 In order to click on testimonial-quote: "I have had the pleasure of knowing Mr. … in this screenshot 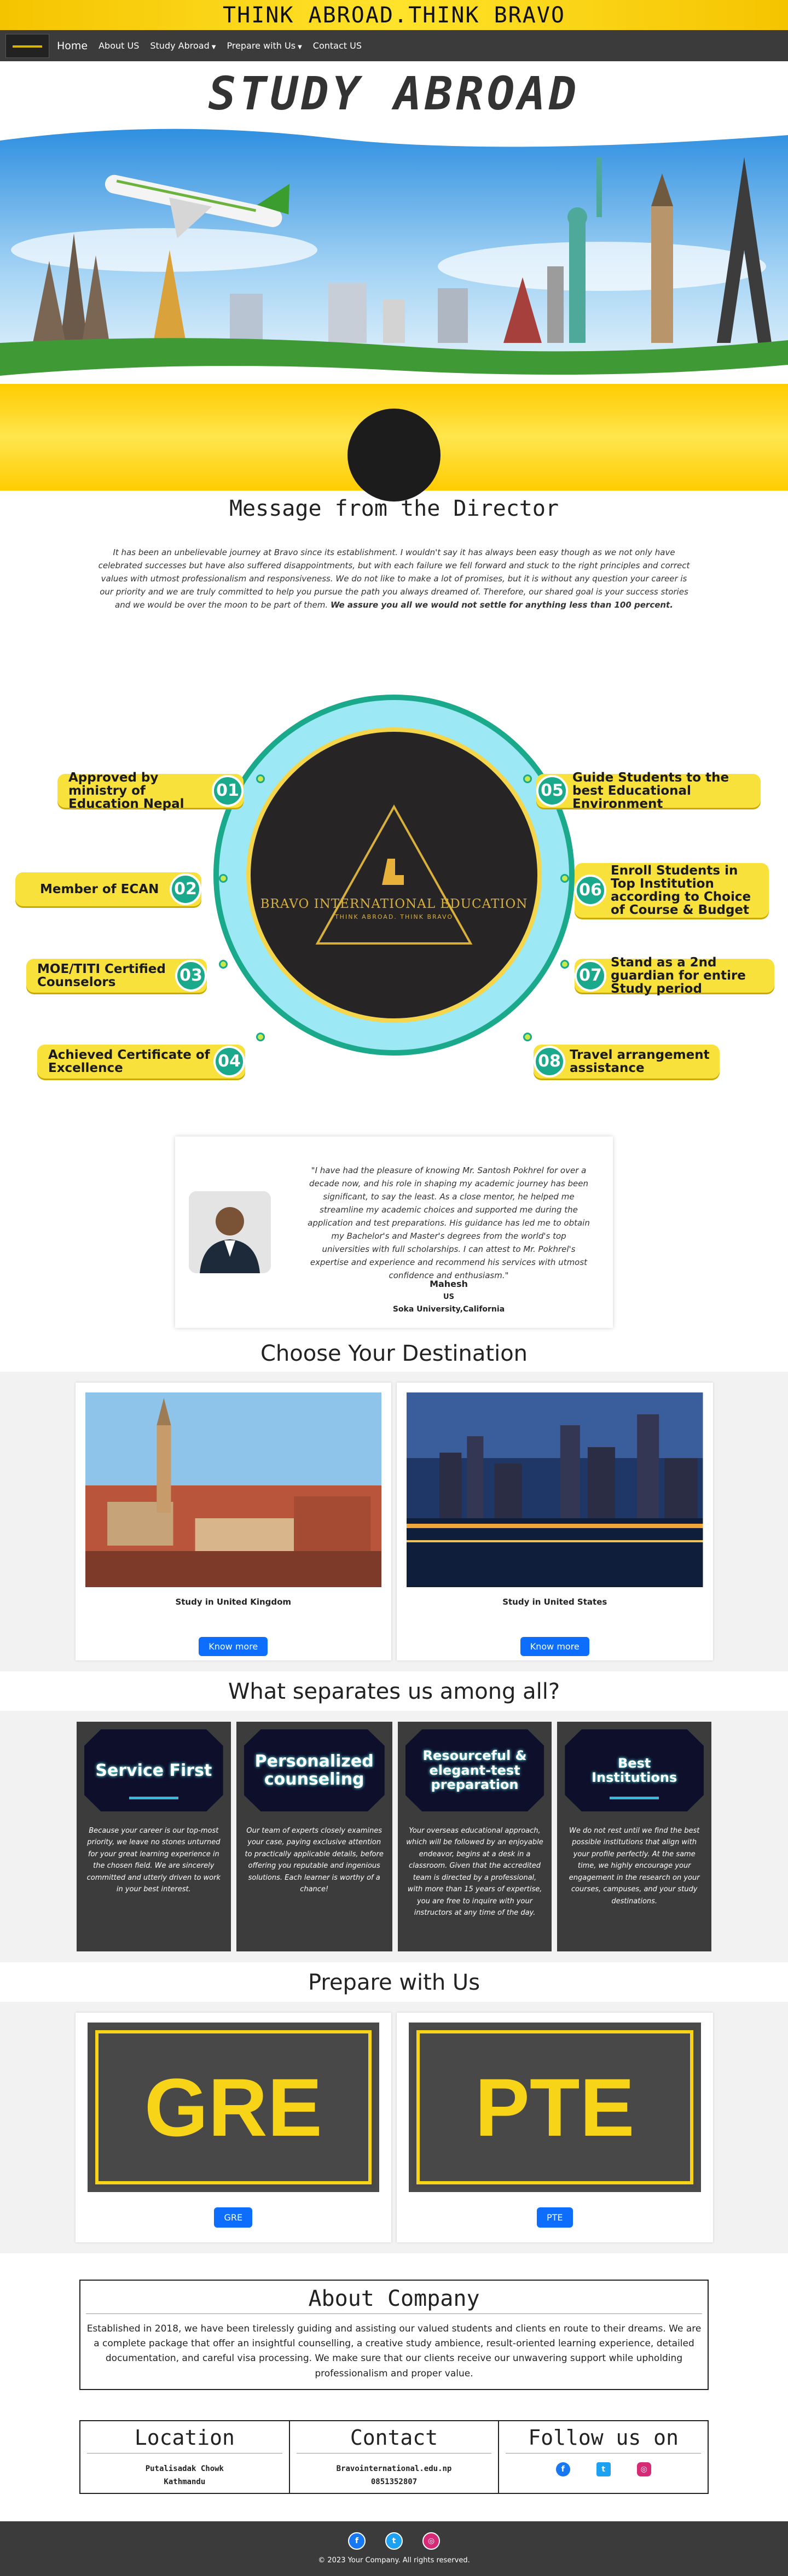, I will do `click(449, 1222)`.